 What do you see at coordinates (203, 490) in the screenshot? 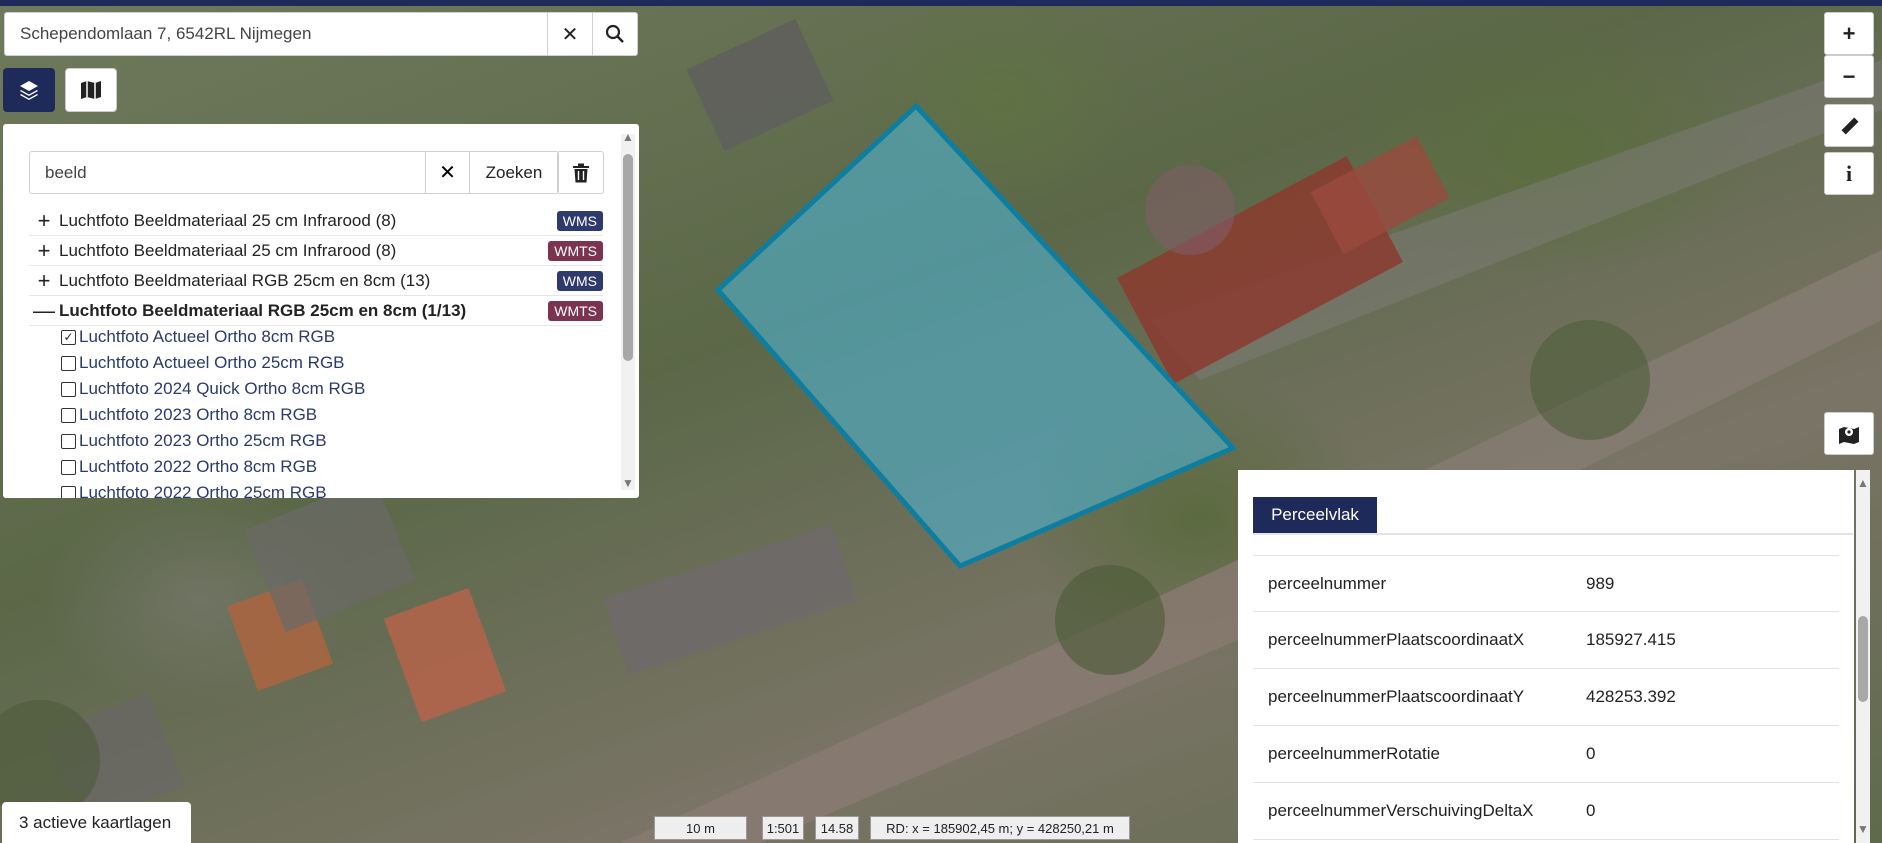
I see `sublayer-label: Luchtfoto 2022 Ortho 25cm RGB` at bounding box center [203, 490].